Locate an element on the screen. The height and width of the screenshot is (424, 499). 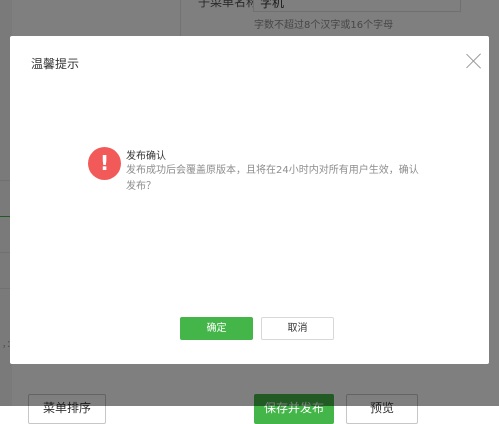
confirm-button: 确定 is located at coordinates (216, 328).